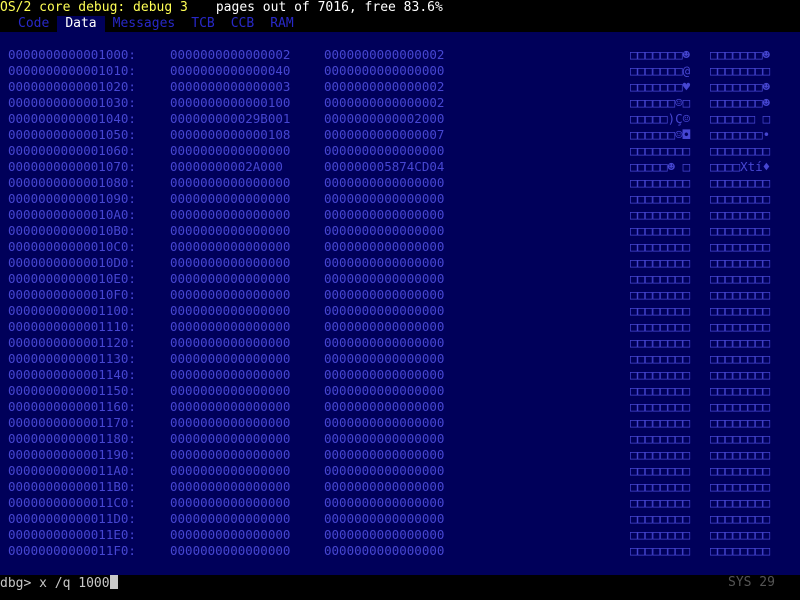  Describe the element at coordinates (751, 582) in the screenshot. I see `sys-status-label: SYS 29` at that location.